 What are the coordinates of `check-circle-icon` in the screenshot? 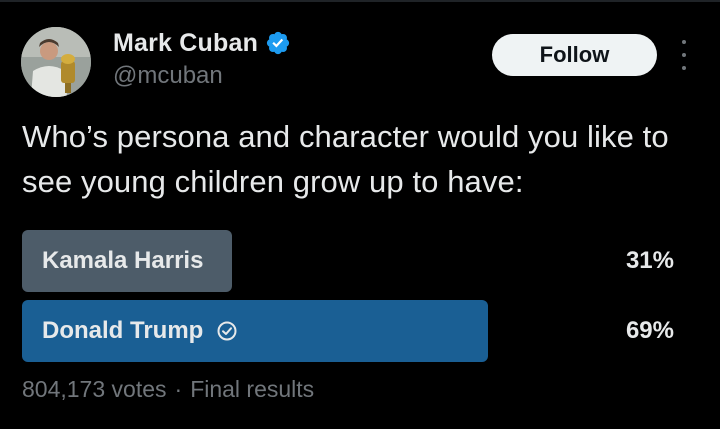 It's located at (227, 331).